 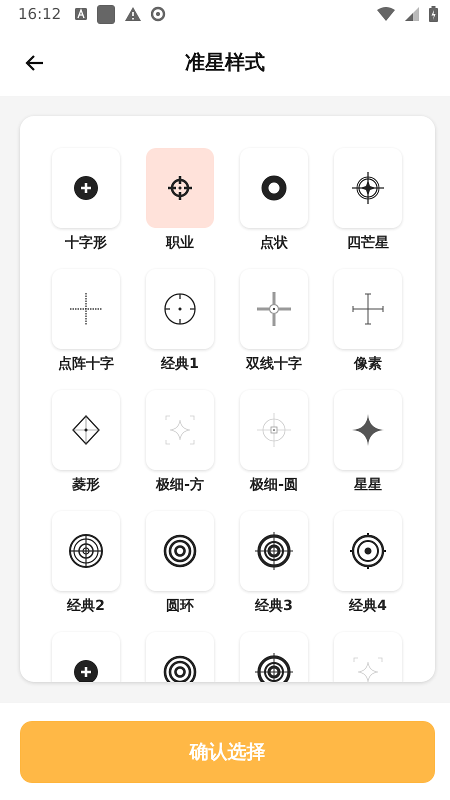 What do you see at coordinates (274, 485) in the screenshot?
I see `option-label: 极细-圆` at bounding box center [274, 485].